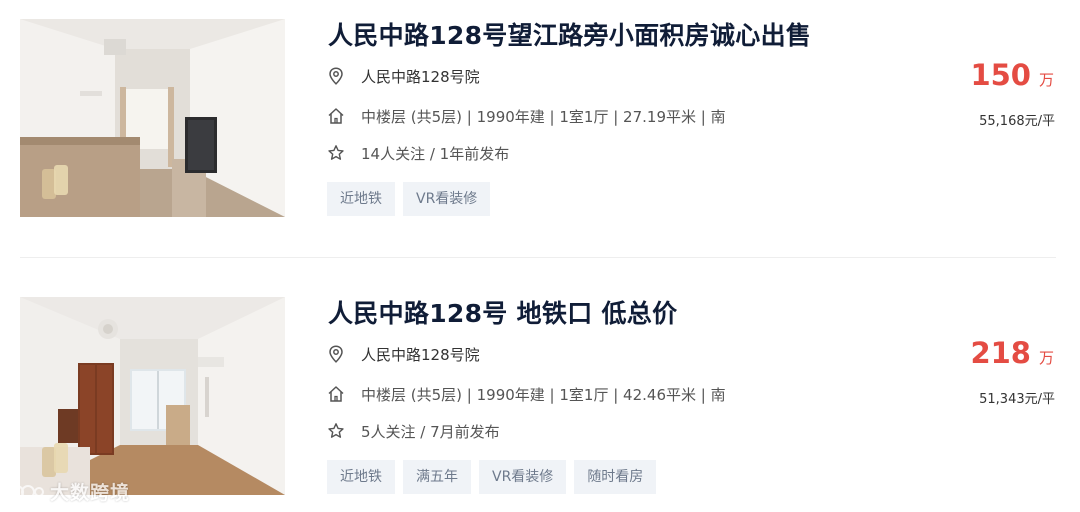 The width and height of the screenshot is (1080, 512). Describe the element at coordinates (615, 477) in the screenshot. I see `tag: 随时看房` at that location.